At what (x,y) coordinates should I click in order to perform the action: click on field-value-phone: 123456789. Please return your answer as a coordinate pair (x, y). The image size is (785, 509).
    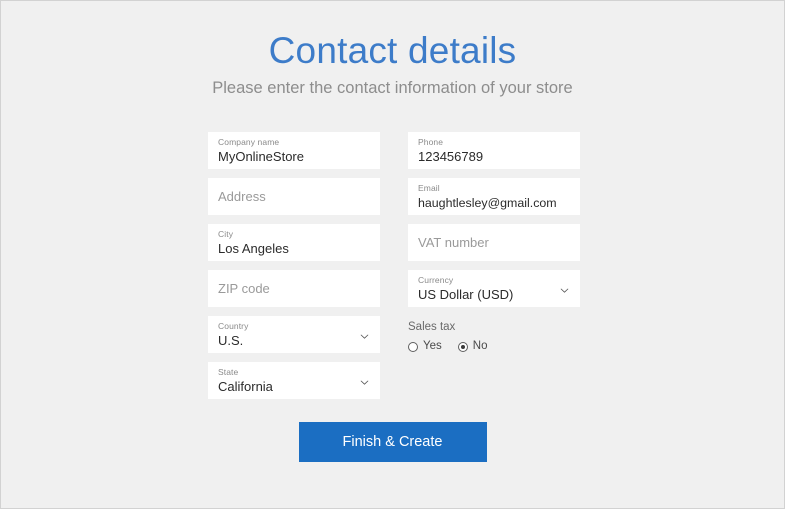
    Looking at the image, I should click on (451, 156).